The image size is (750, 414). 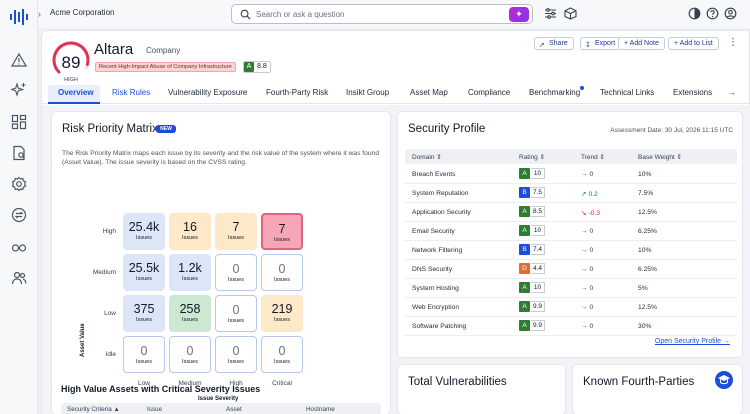 What do you see at coordinates (639, 382) in the screenshot?
I see `card-title: Known Fourth-Parties` at bounding box center [639, 382].